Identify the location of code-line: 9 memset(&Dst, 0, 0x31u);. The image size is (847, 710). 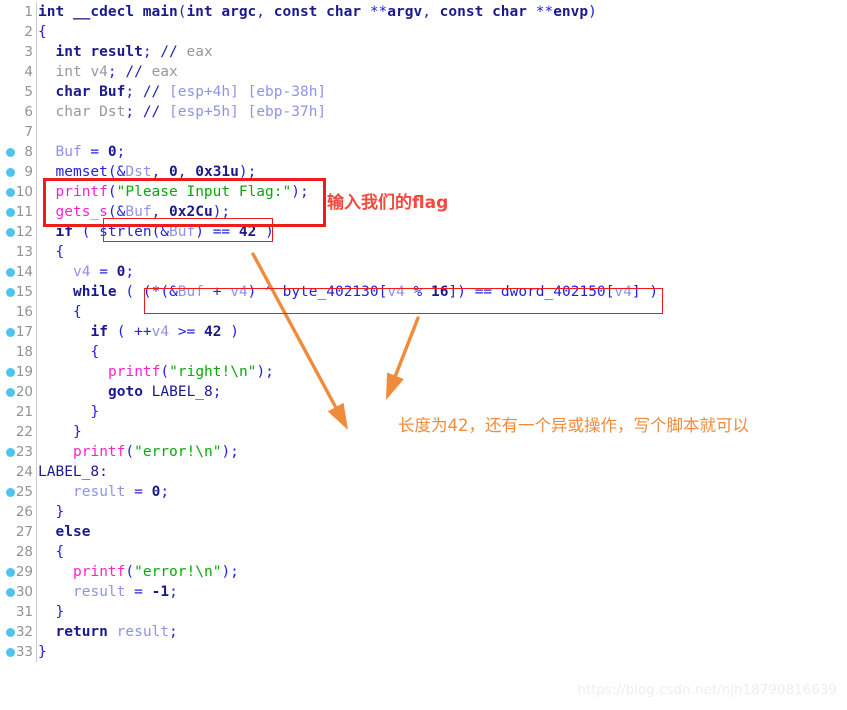
(423, 172).